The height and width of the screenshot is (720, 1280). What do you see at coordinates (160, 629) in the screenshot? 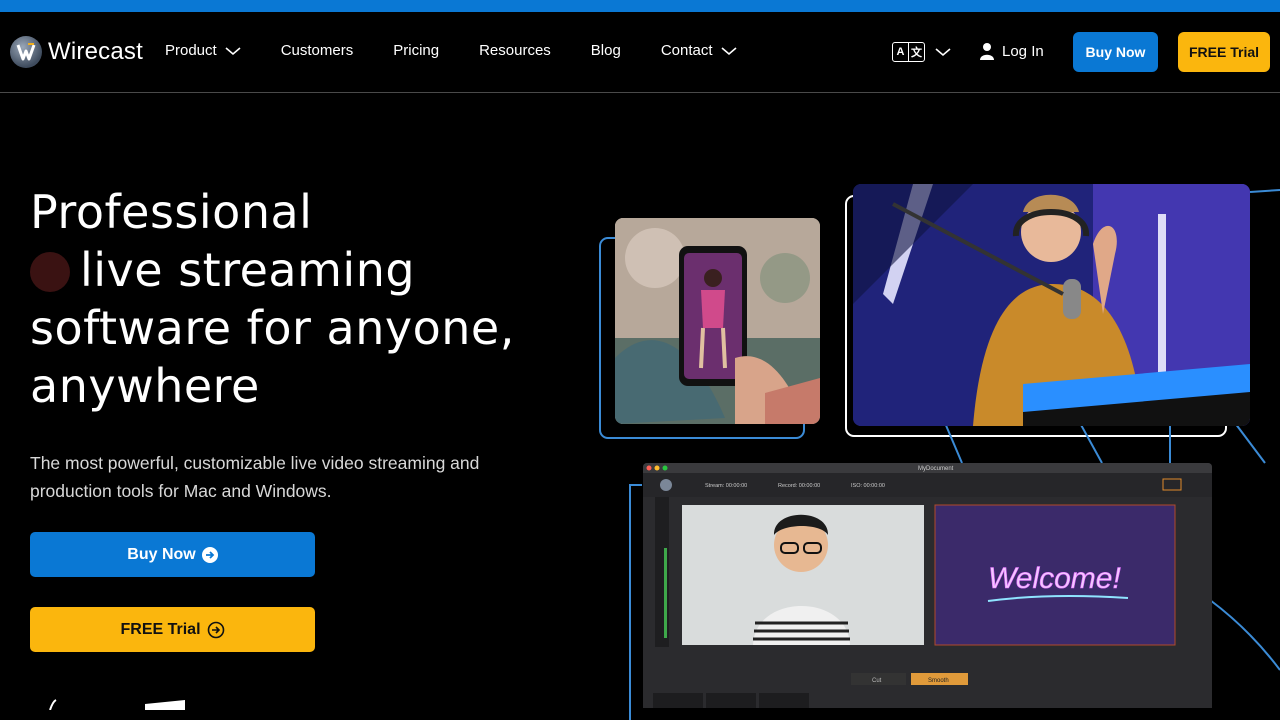
I see `free-trial-label: FREE Trial` at bounding box center [160, 629].